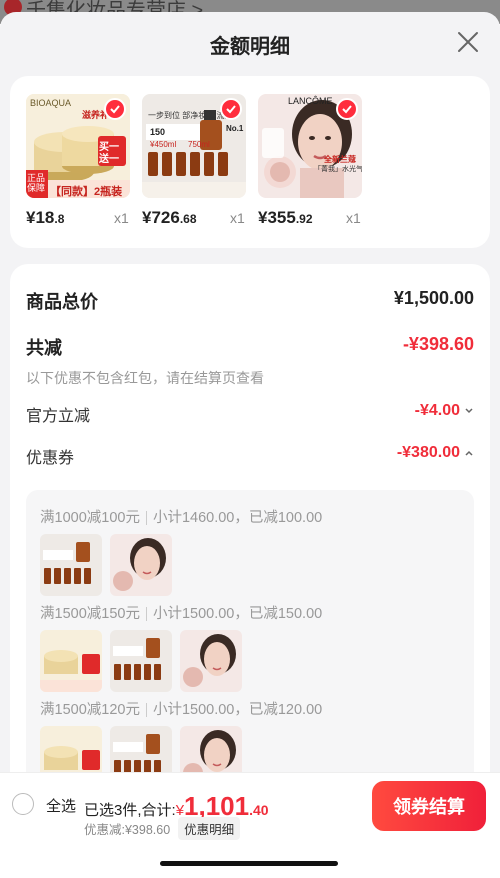 The width and height of the screenshot is (500, 878). Describe the element at coordinates (51, 103) in the screenshot. I see `brand-text: BIOAQUA` at that location.